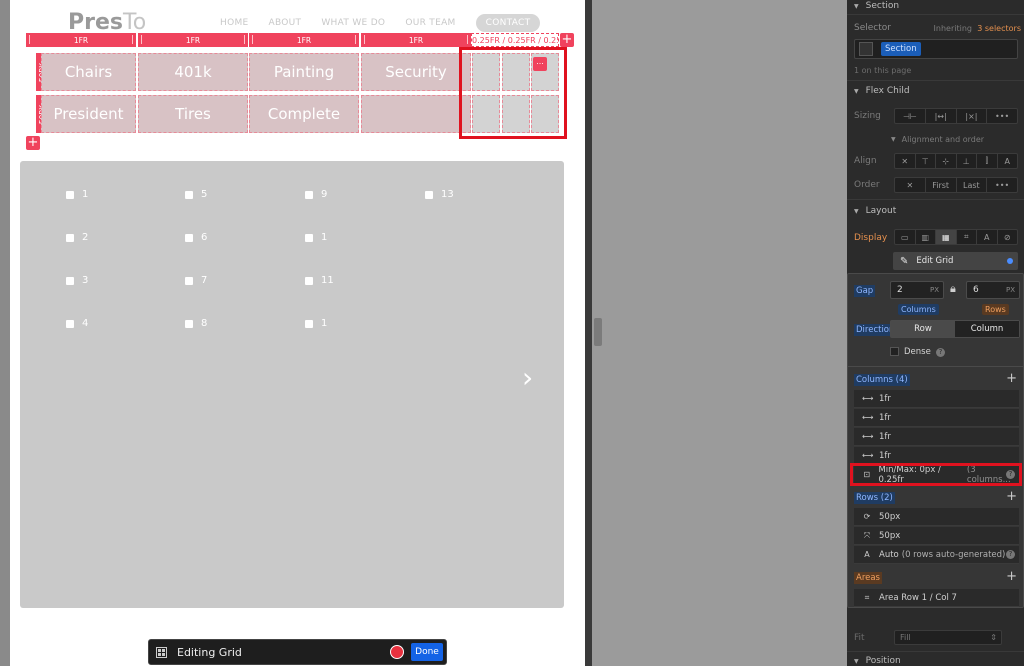  I want to click on grid-cell-tires: Tires, so click(193, 114).